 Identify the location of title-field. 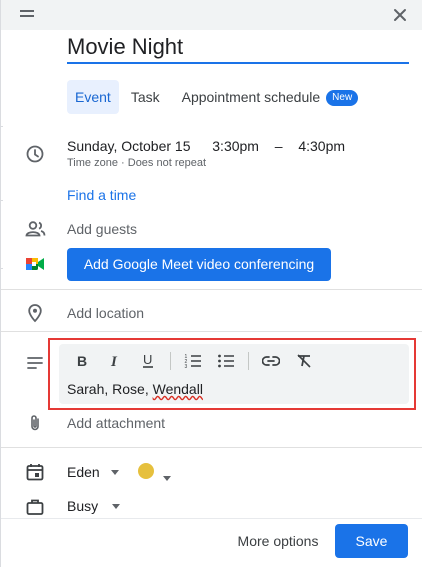
(238, 49).